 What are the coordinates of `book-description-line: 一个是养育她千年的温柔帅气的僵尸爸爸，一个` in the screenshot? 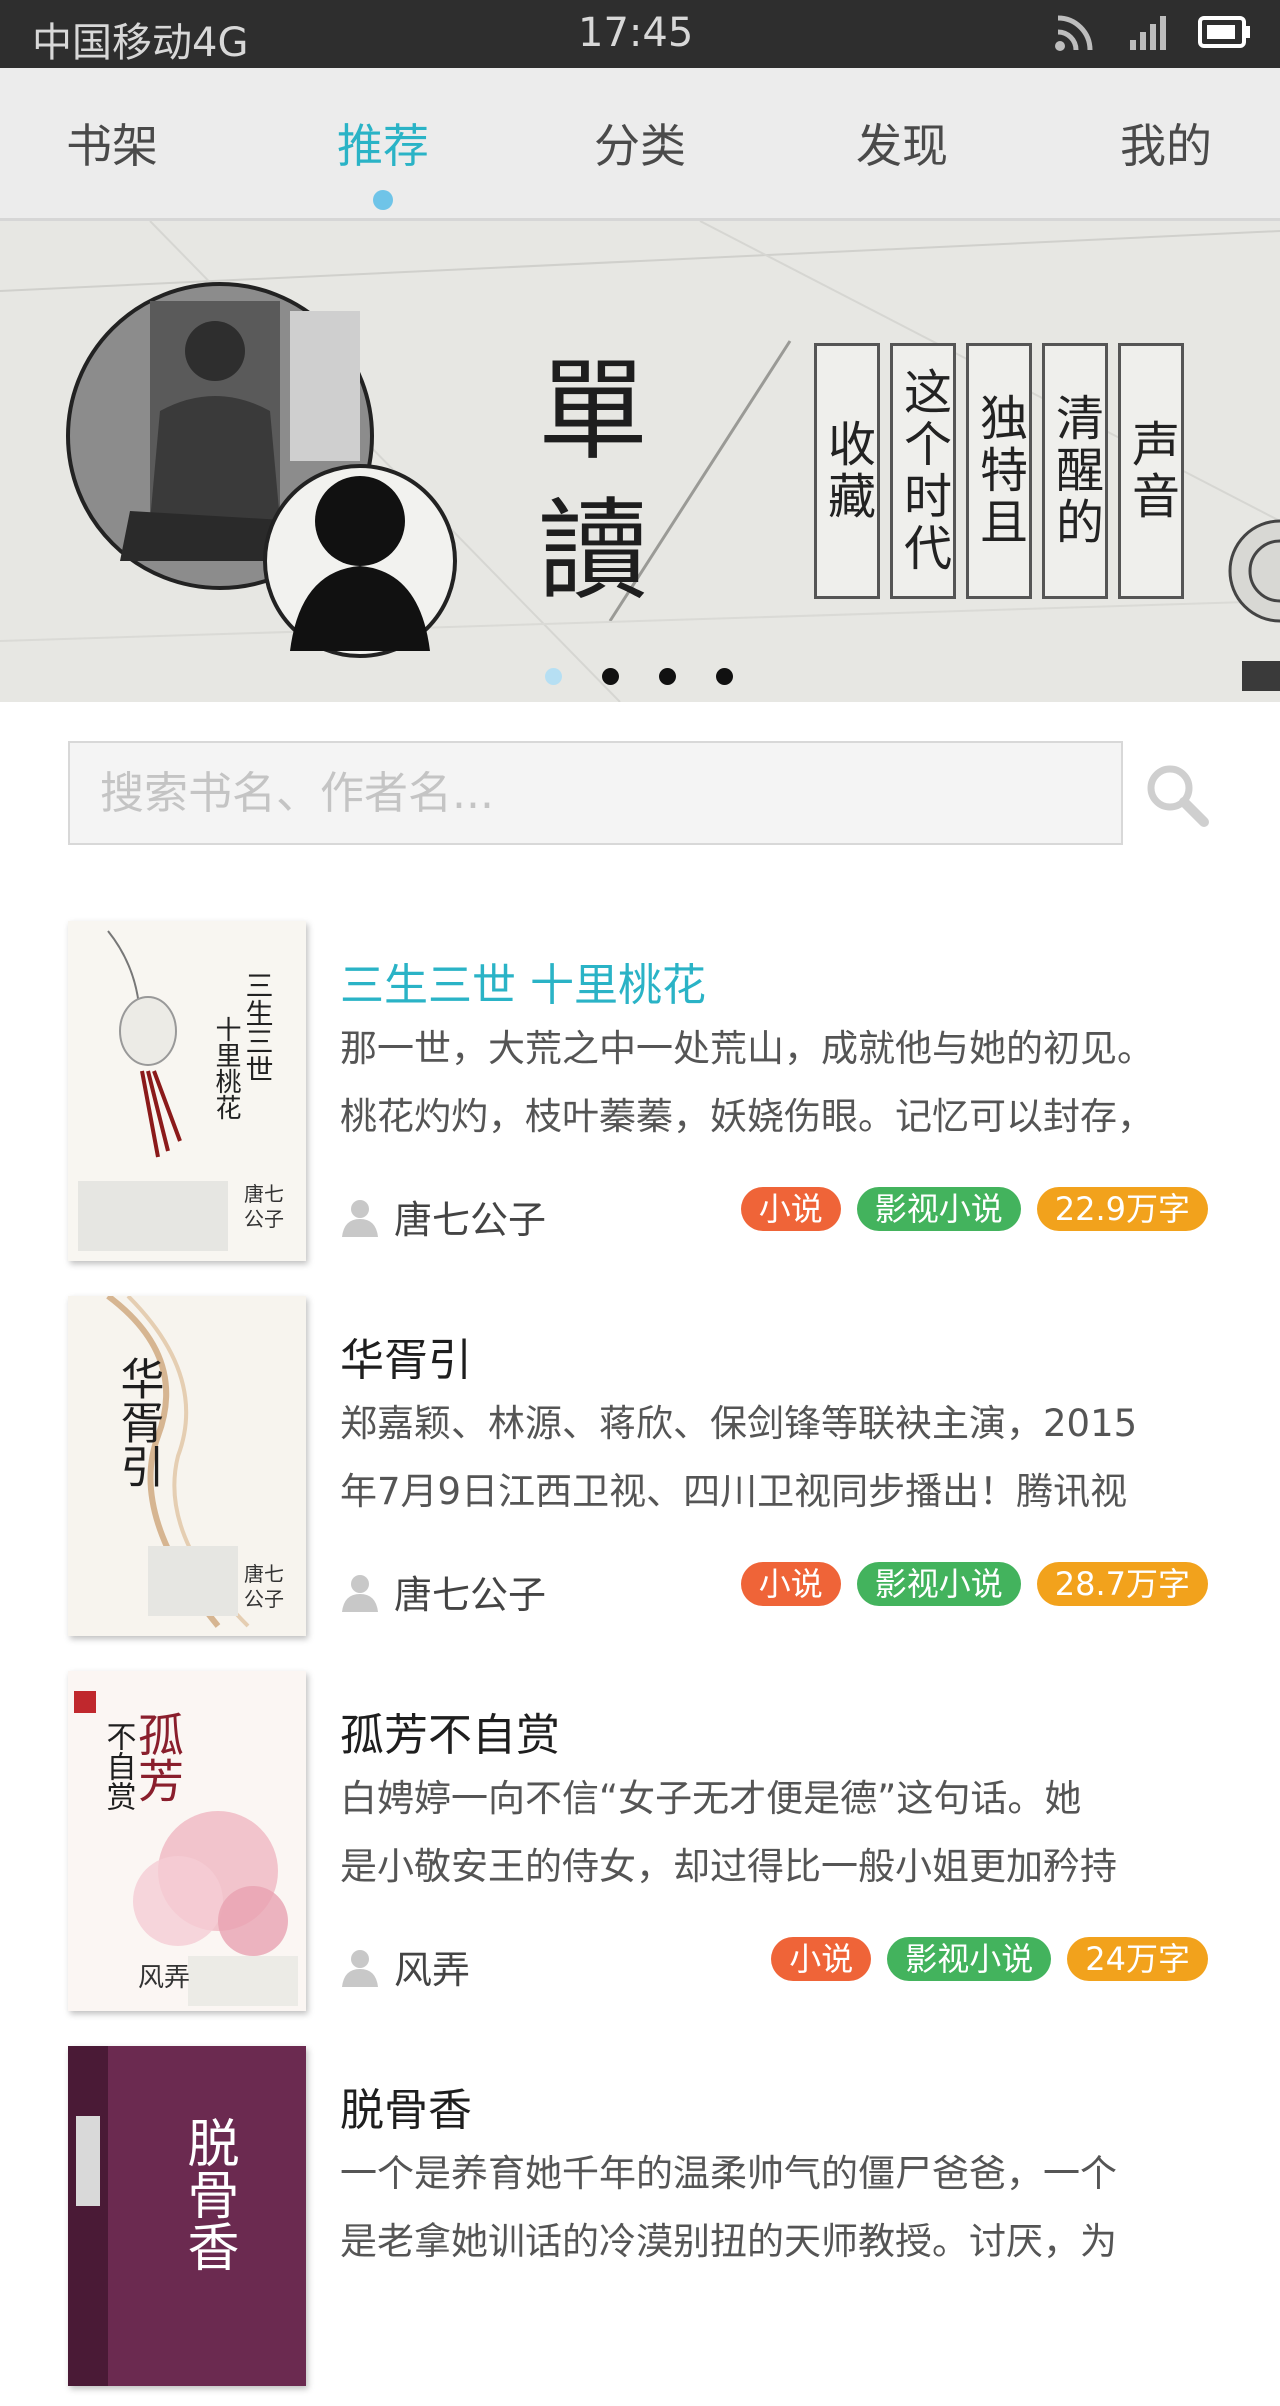 It's located at (728, 2173).